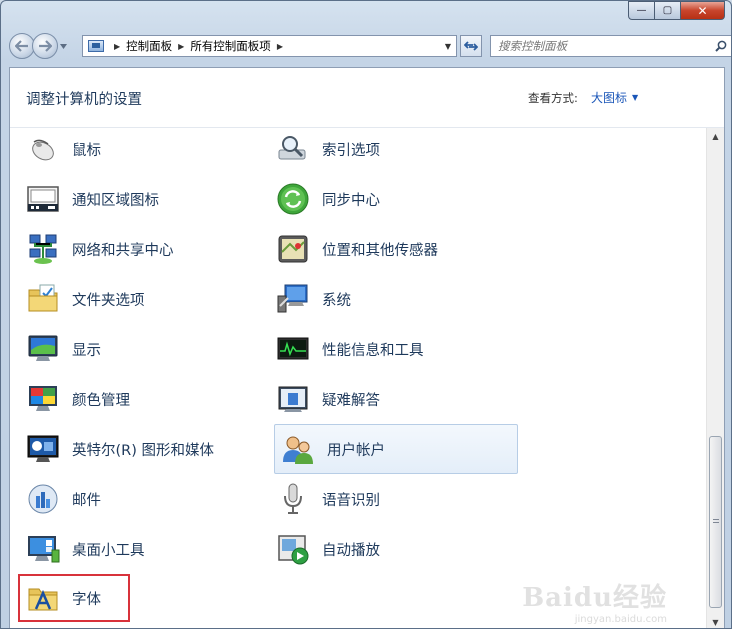  Describe the element at coordinates (230, 46) in the screenshot. I see `breadcrumb-all-items: 所有控制面板项` at that location.